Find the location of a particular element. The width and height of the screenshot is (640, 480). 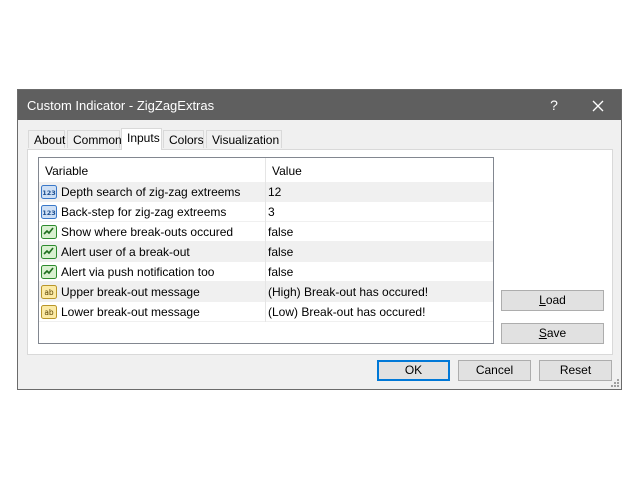

row-value: 12 is located at coordinates (274, 192).